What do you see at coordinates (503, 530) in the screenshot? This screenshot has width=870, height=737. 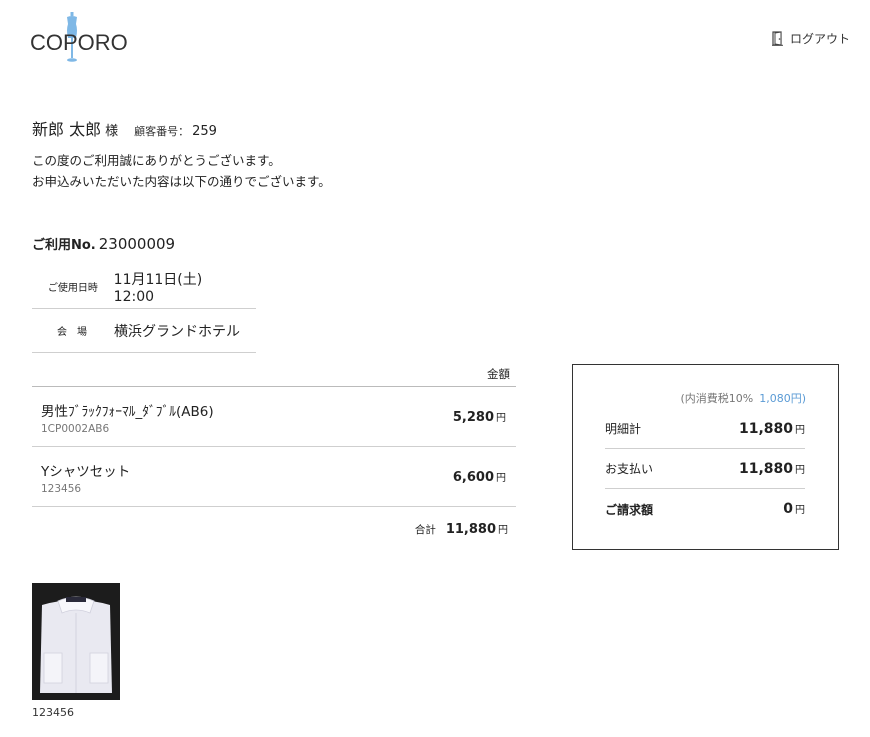 I see `items-total-yen: 円` at bounding box center [503, 530].